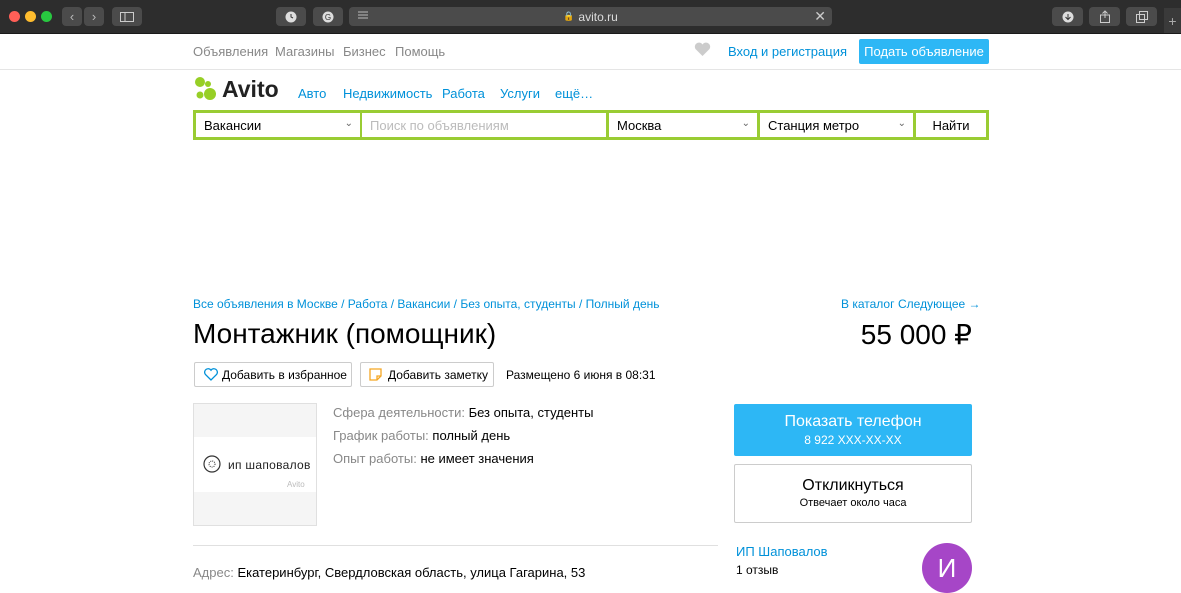 Image resolution: width=1181 pixels, height=593 pixels. I want to click on city-select-value: Москва, so click(639, 125).